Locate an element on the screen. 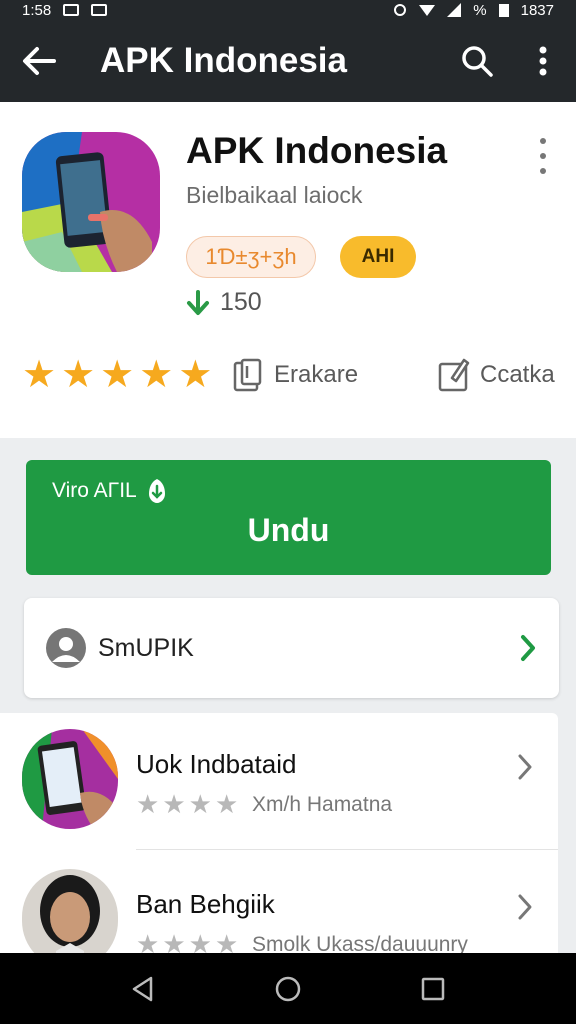 This screenshot has height=1024, width=576. shield-download-icon is located at coordinates (156, 491).